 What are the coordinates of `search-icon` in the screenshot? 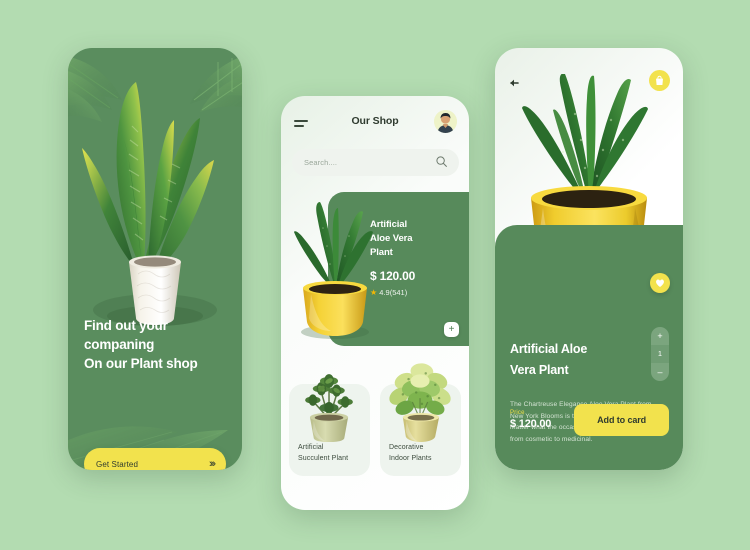 It's located at (441, 163).